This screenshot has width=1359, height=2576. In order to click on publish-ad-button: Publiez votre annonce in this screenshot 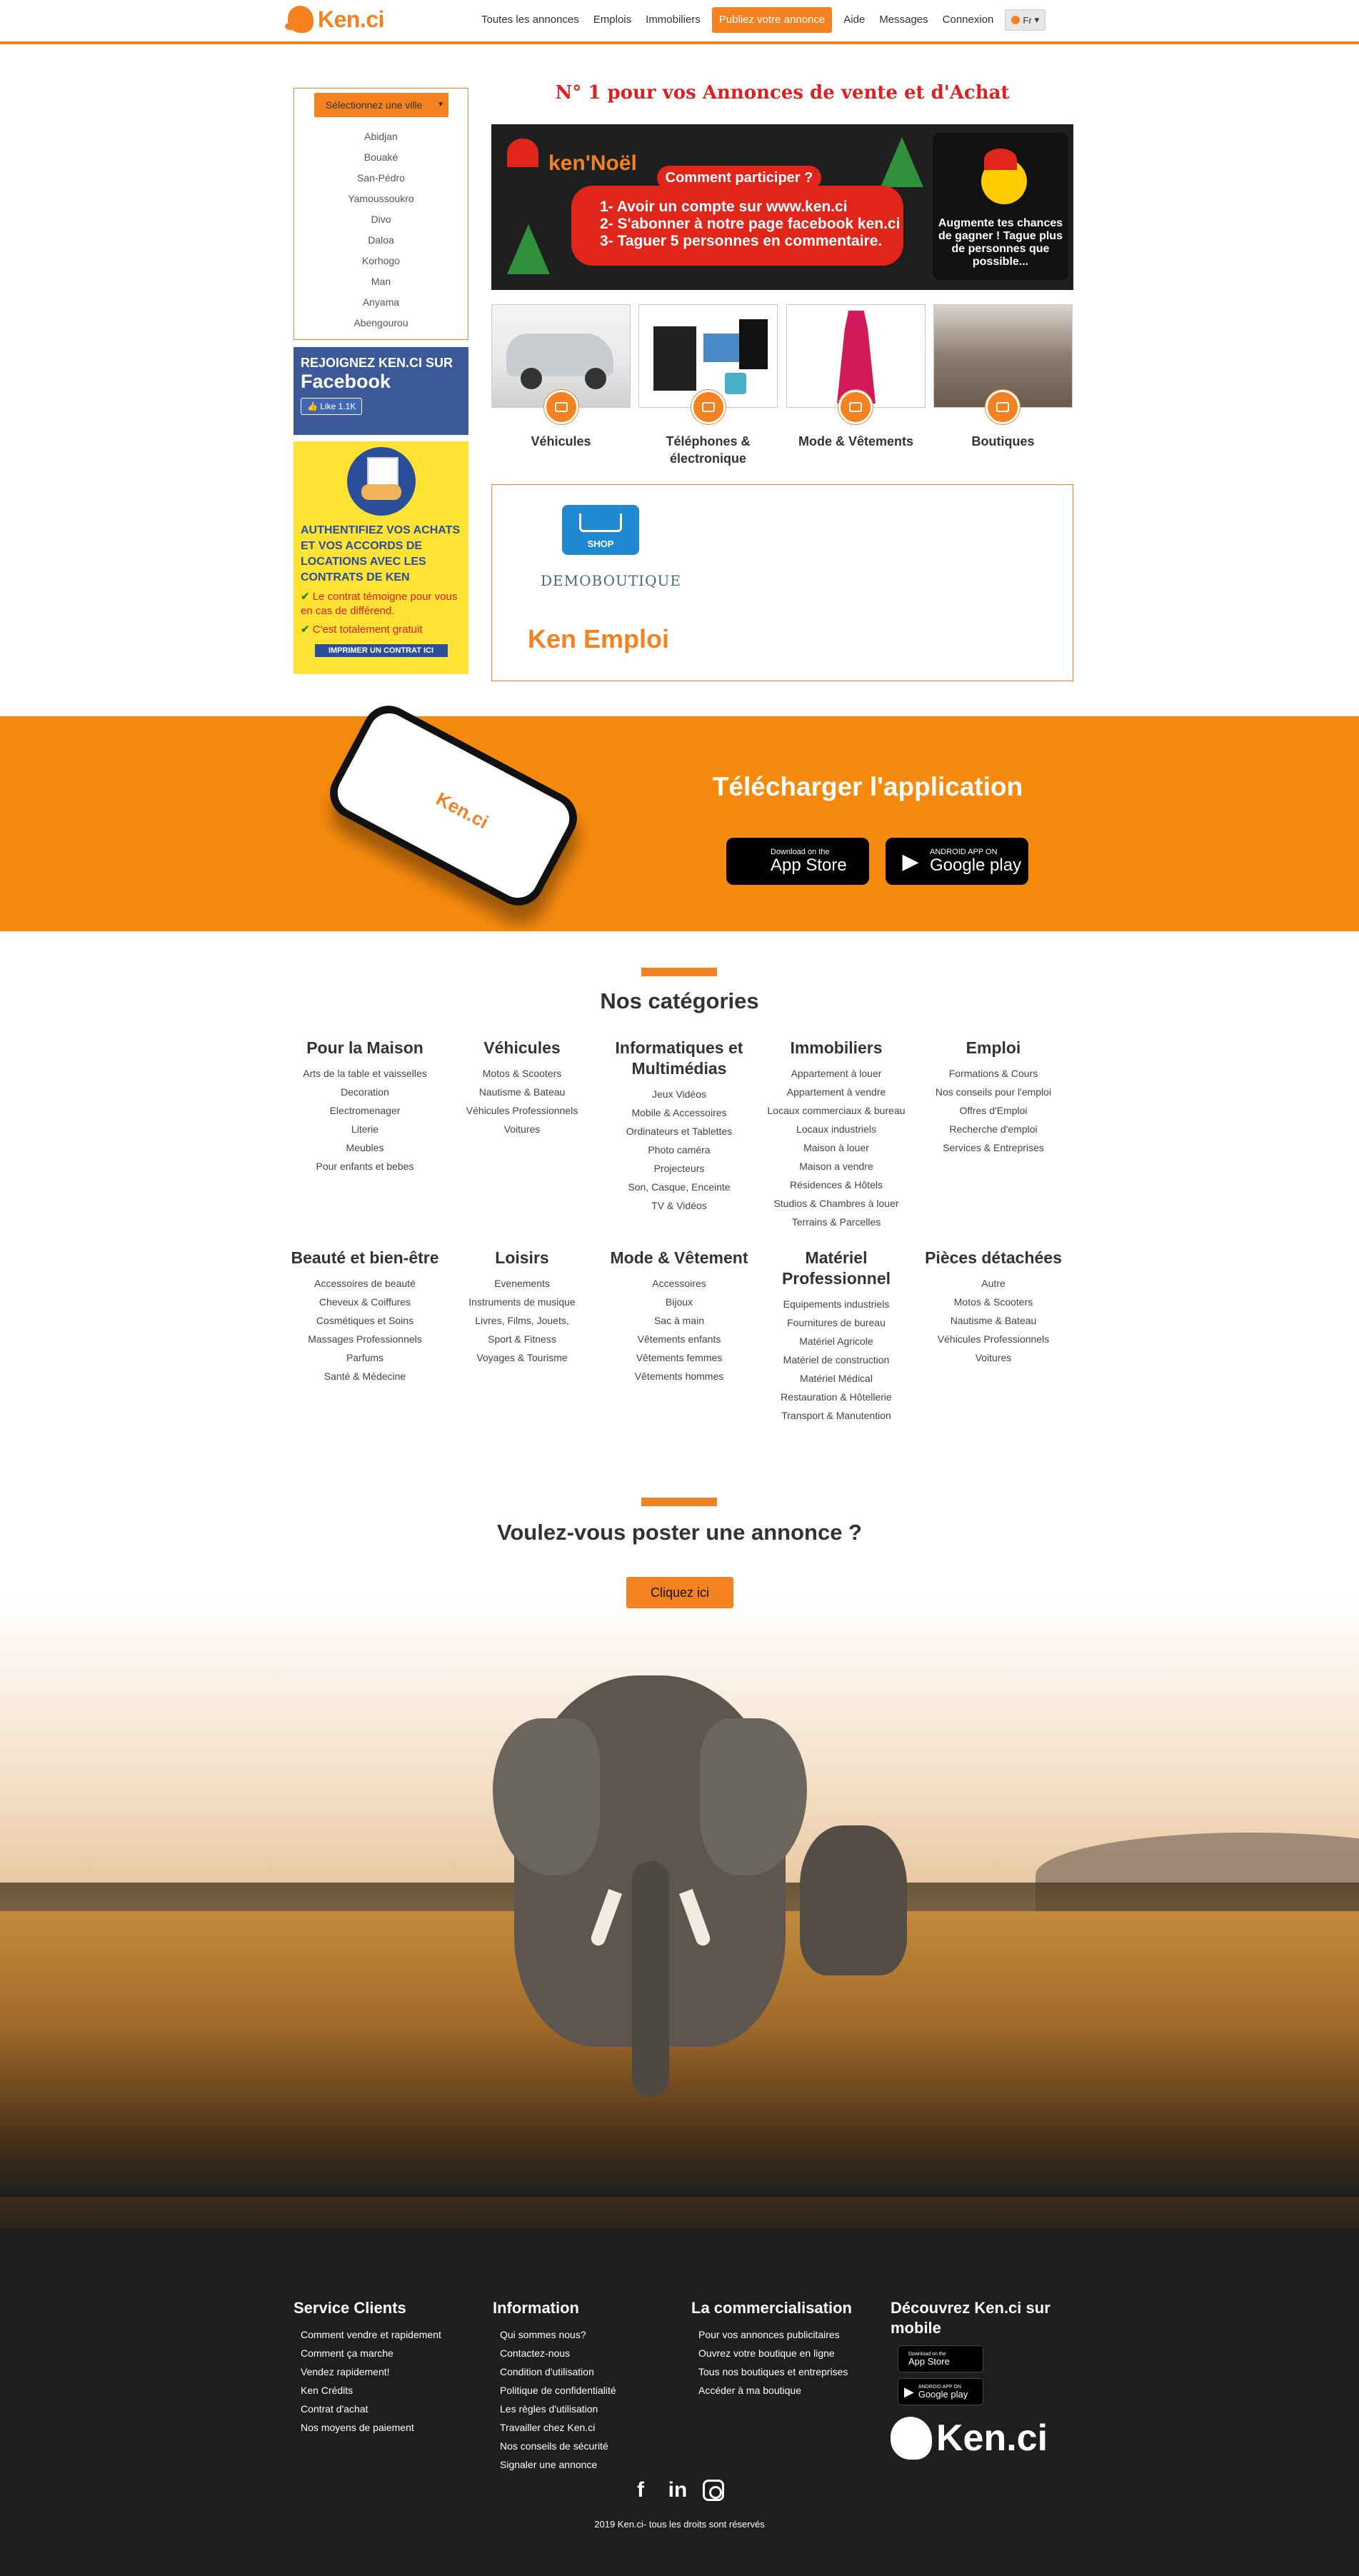, I will do `click(772, 20)`.